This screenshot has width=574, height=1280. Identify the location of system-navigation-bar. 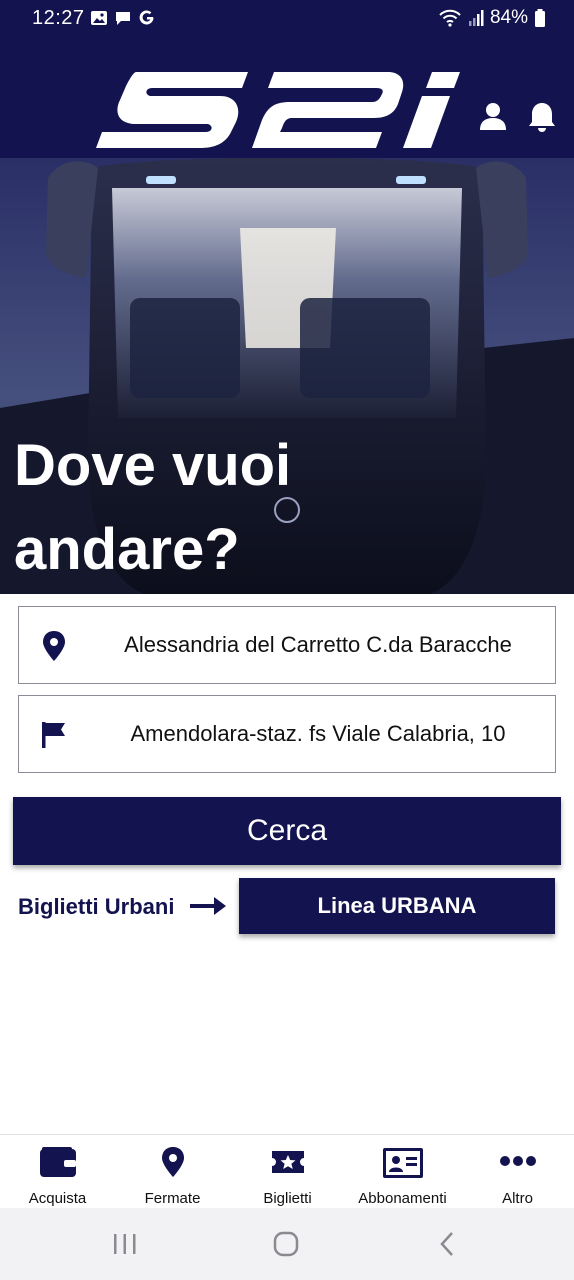
(287, 1244).